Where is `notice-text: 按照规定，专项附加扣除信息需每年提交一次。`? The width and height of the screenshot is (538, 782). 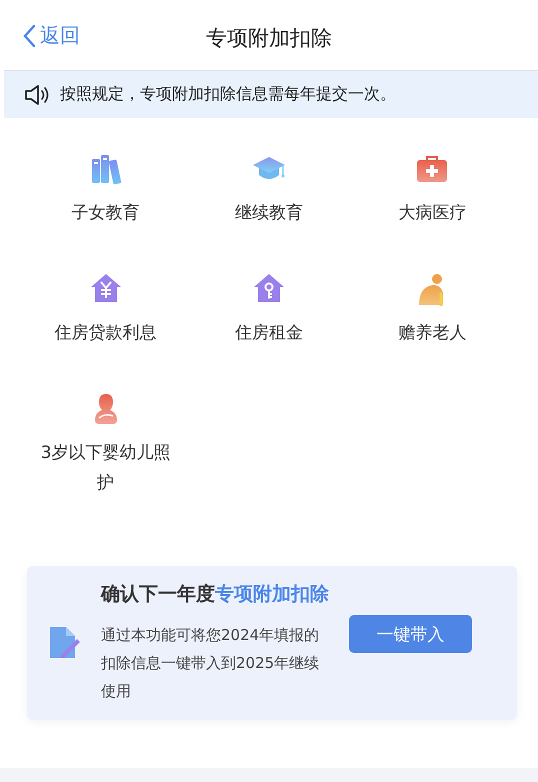 notice-text: 按照规定，专项附加扣除信息需每年提交一次。 is located at coordinates (228, 94).